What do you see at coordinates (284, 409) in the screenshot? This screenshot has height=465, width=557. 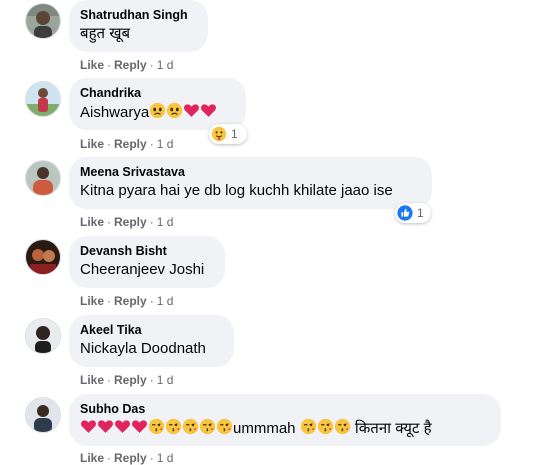 I see `author-name: Subho Das` at bounding box center [284, 409].